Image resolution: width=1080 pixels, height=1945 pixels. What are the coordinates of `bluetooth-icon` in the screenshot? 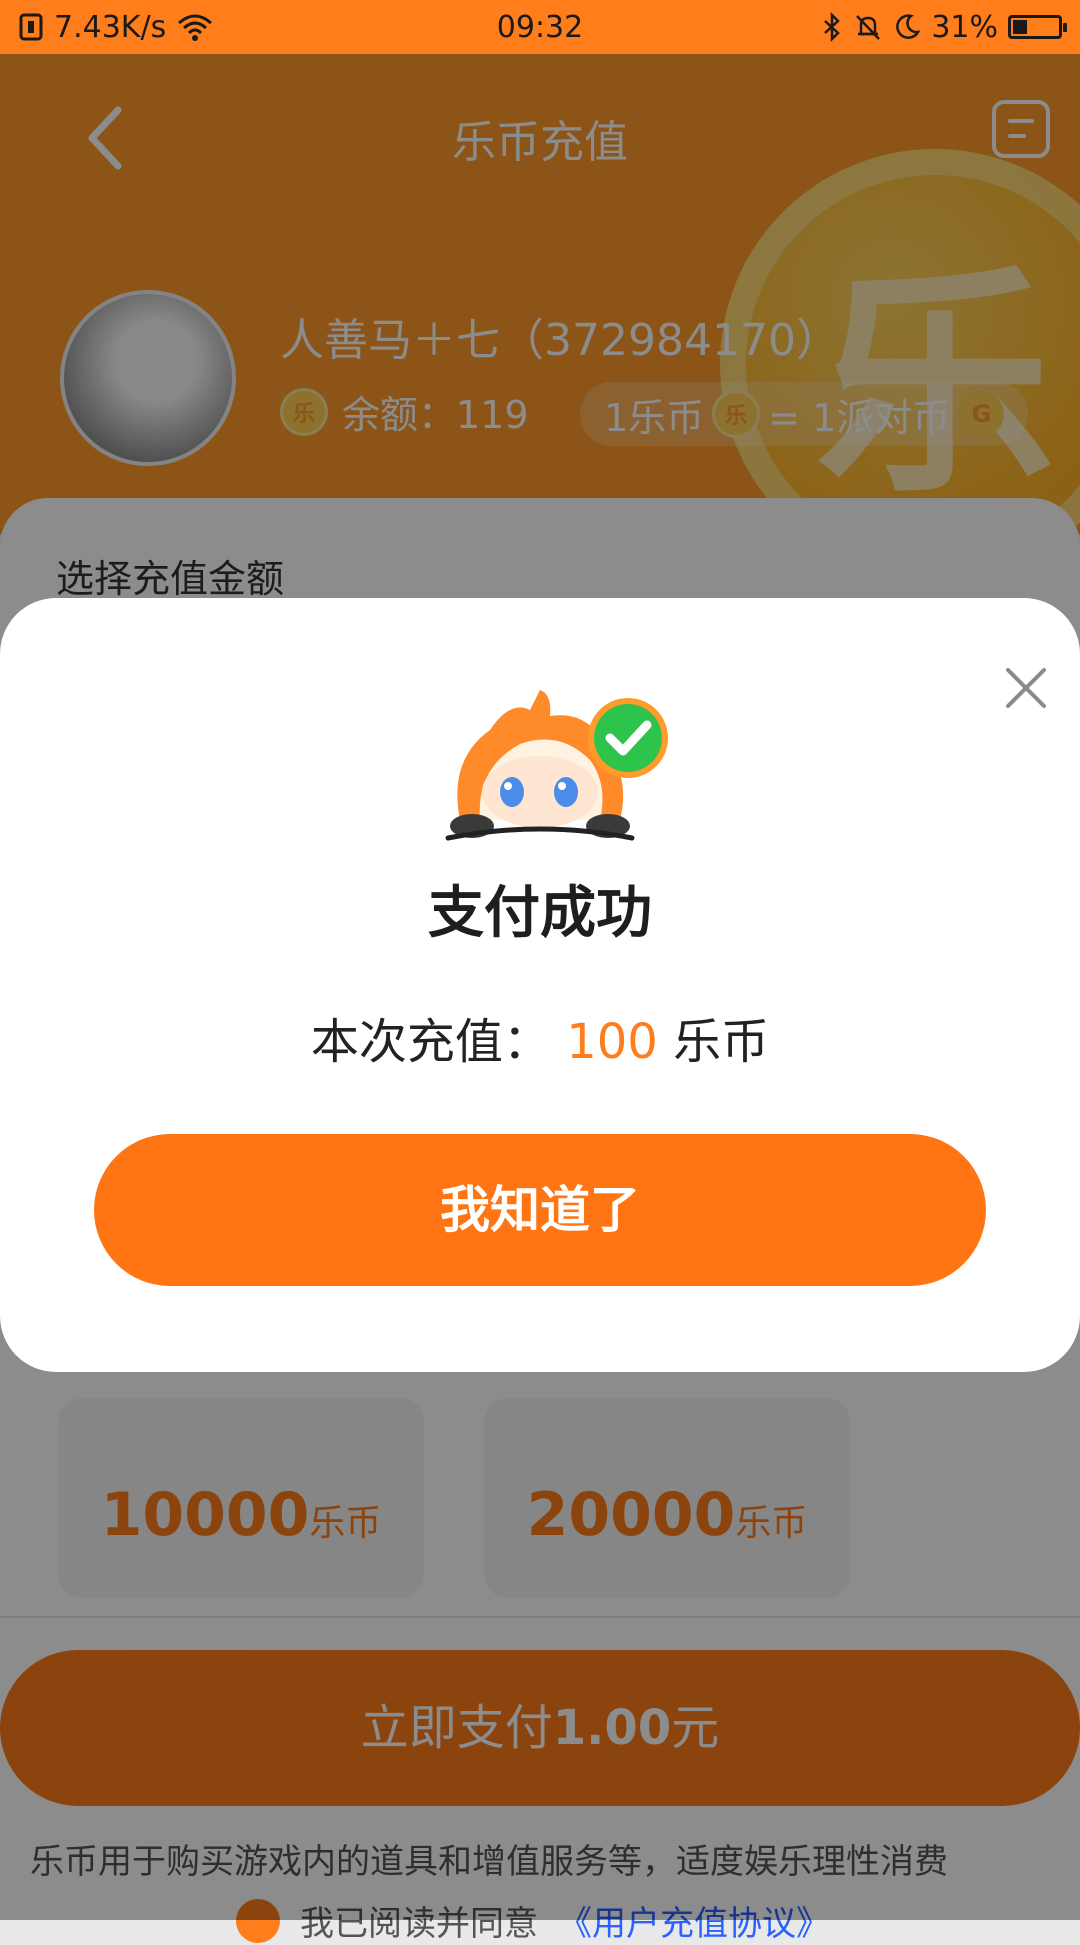 It's located at (832, 27).